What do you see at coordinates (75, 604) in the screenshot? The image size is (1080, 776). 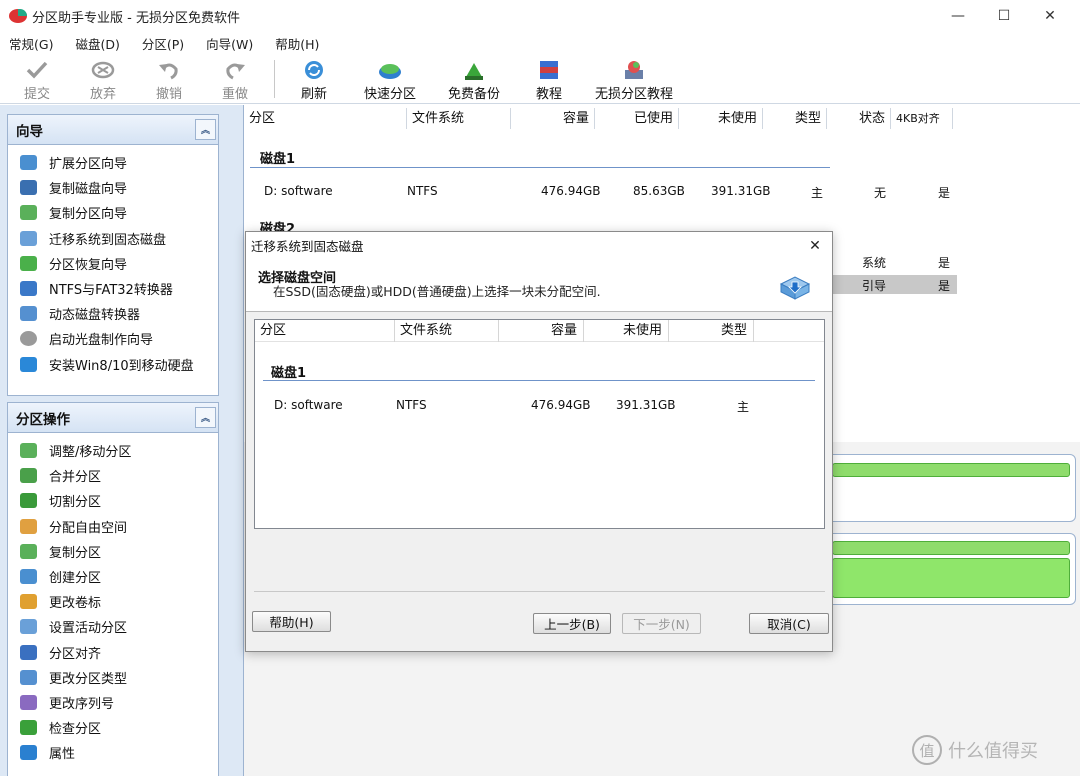 I see `op-item-label: 更改卷标` at bounding box center [75, 604].